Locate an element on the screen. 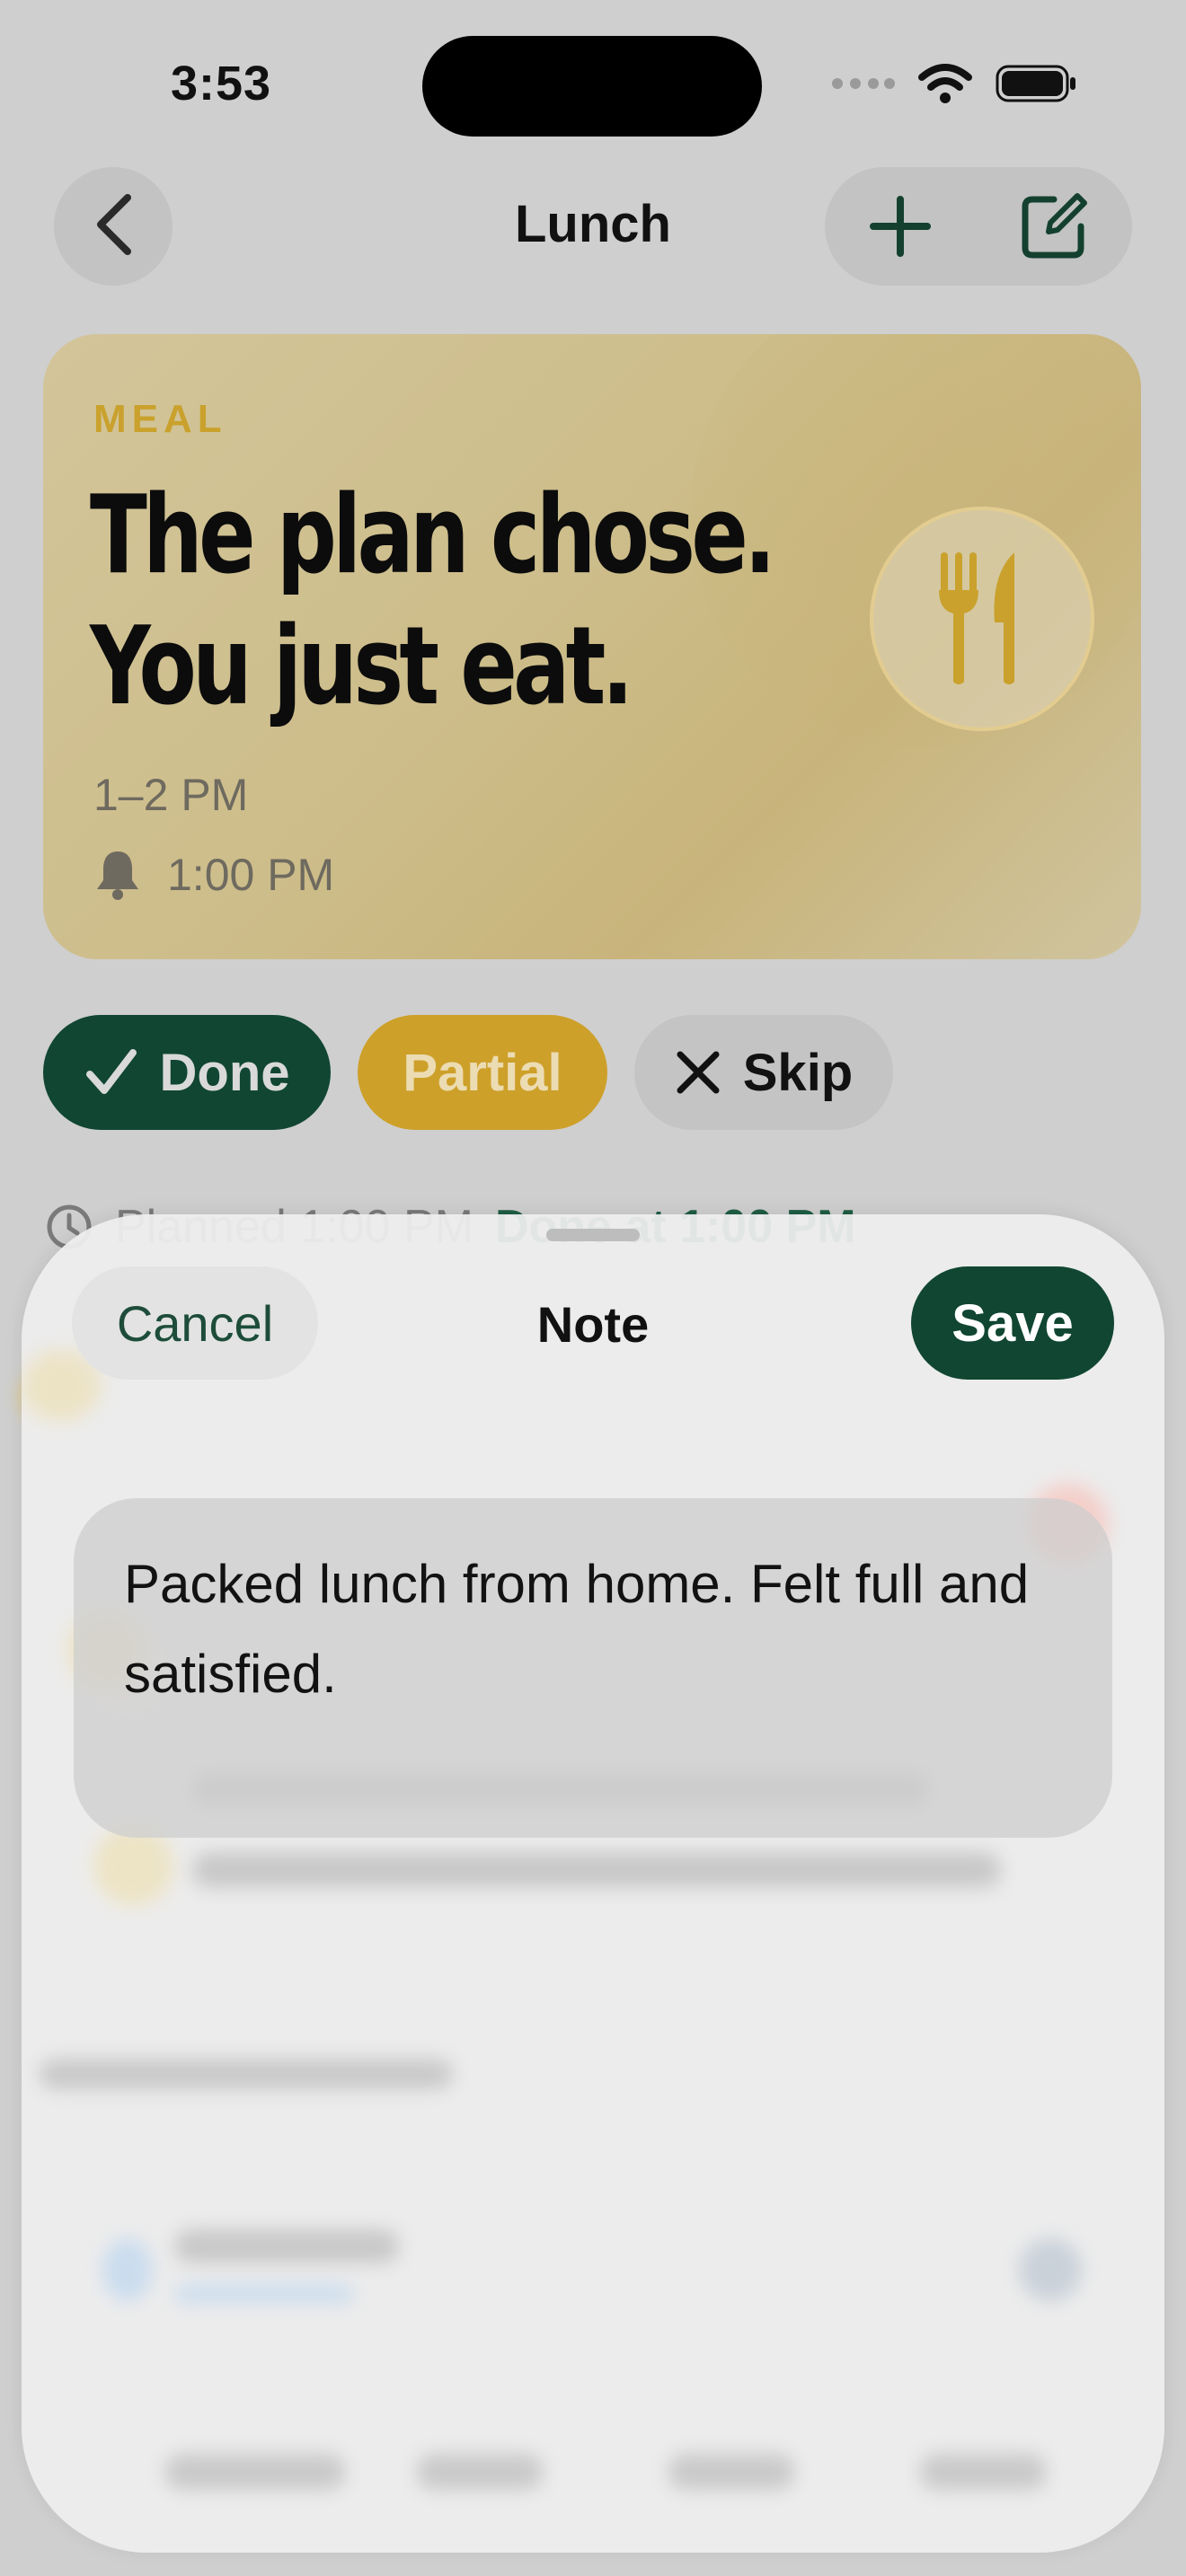 The image size is (1186, 2576). dynamic-island is located at coordinates (592, 86).